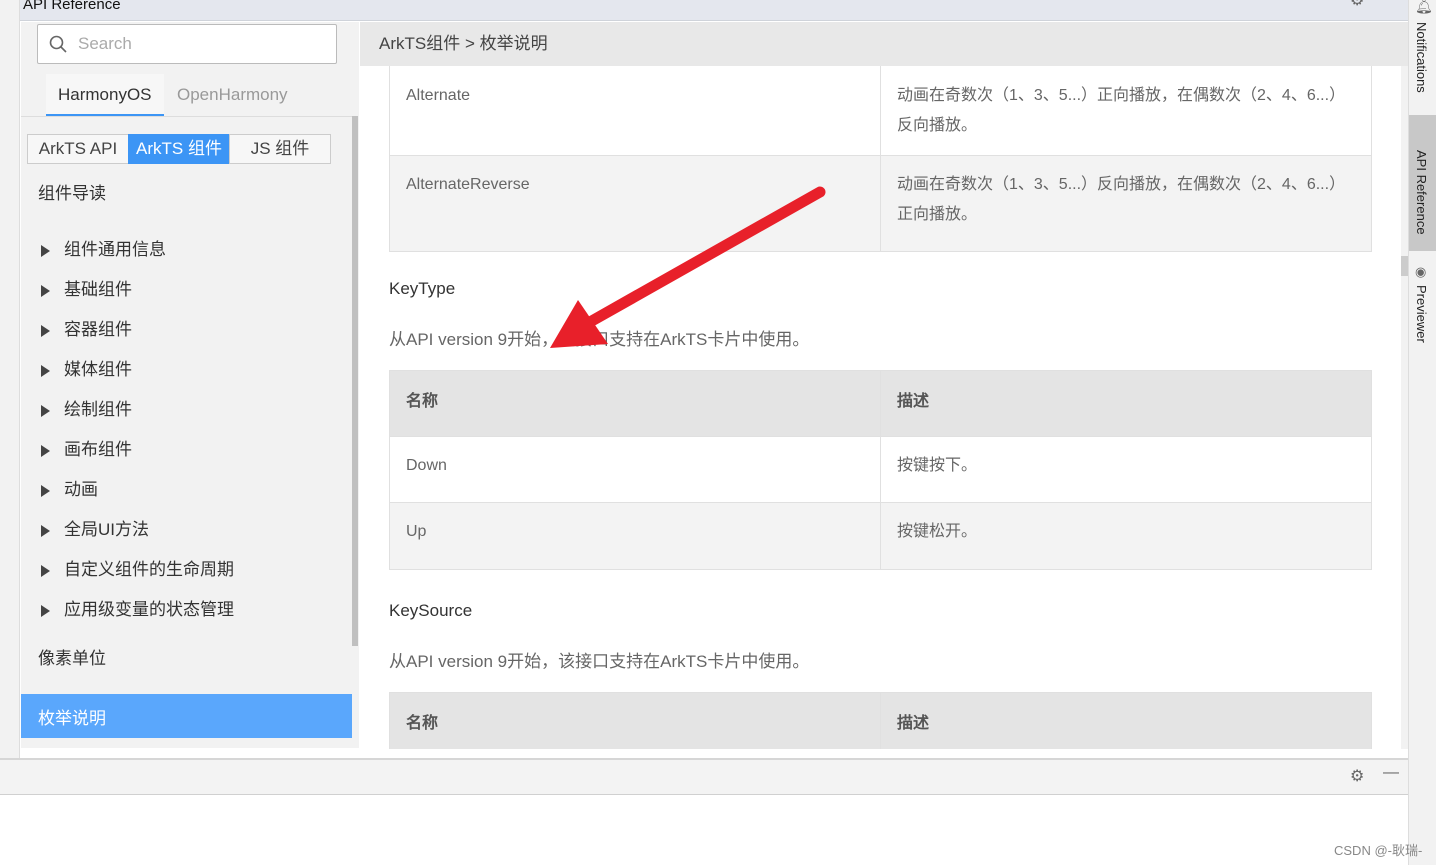 The width and height of the screenshot is (1436, 865). What do you see at coordinates (98, 289) in the screenshot?
I see `nav-group-label: 基础组件` at bounding box center [98, 289].